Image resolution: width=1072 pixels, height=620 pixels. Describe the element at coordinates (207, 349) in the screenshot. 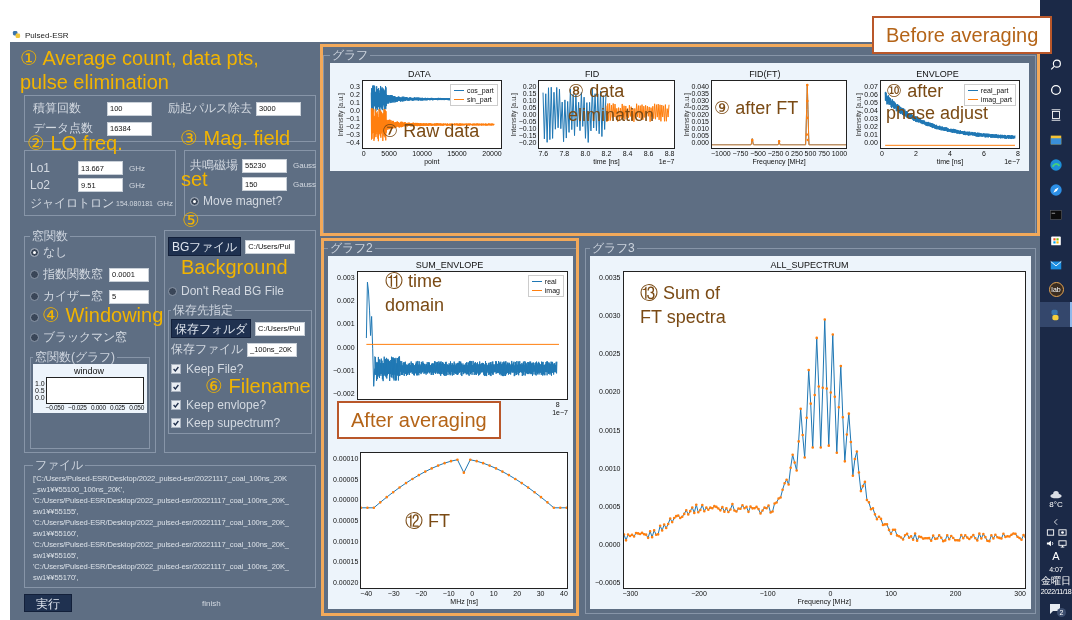

I see `field-label: 保存ファイル` at that location.